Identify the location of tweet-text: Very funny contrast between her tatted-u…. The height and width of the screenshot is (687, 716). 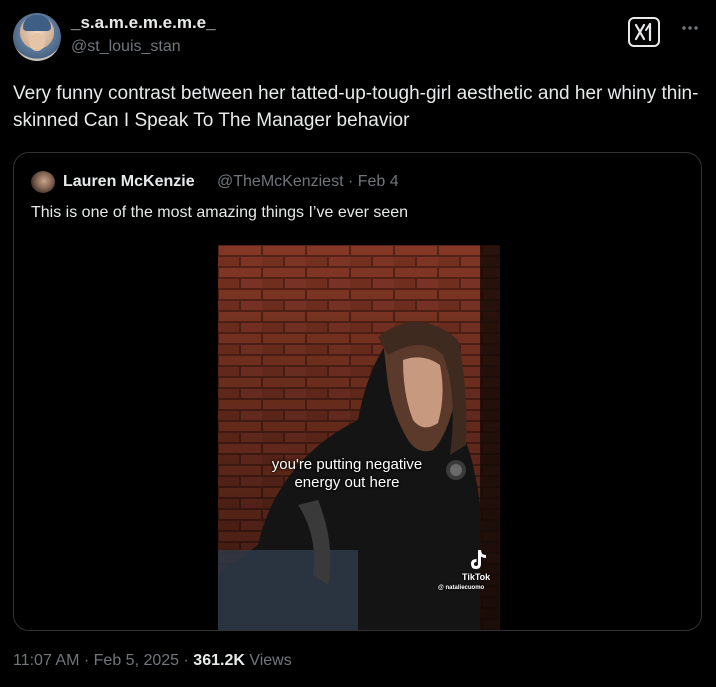
(356, 107).